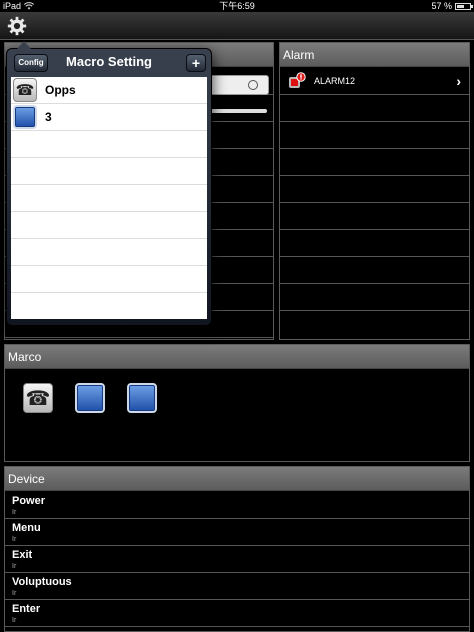  What do you see at coordinates (335, 81) in the screenshot?
I see `alarm-item-label: ALARM12` at bounding box center [335, 81].